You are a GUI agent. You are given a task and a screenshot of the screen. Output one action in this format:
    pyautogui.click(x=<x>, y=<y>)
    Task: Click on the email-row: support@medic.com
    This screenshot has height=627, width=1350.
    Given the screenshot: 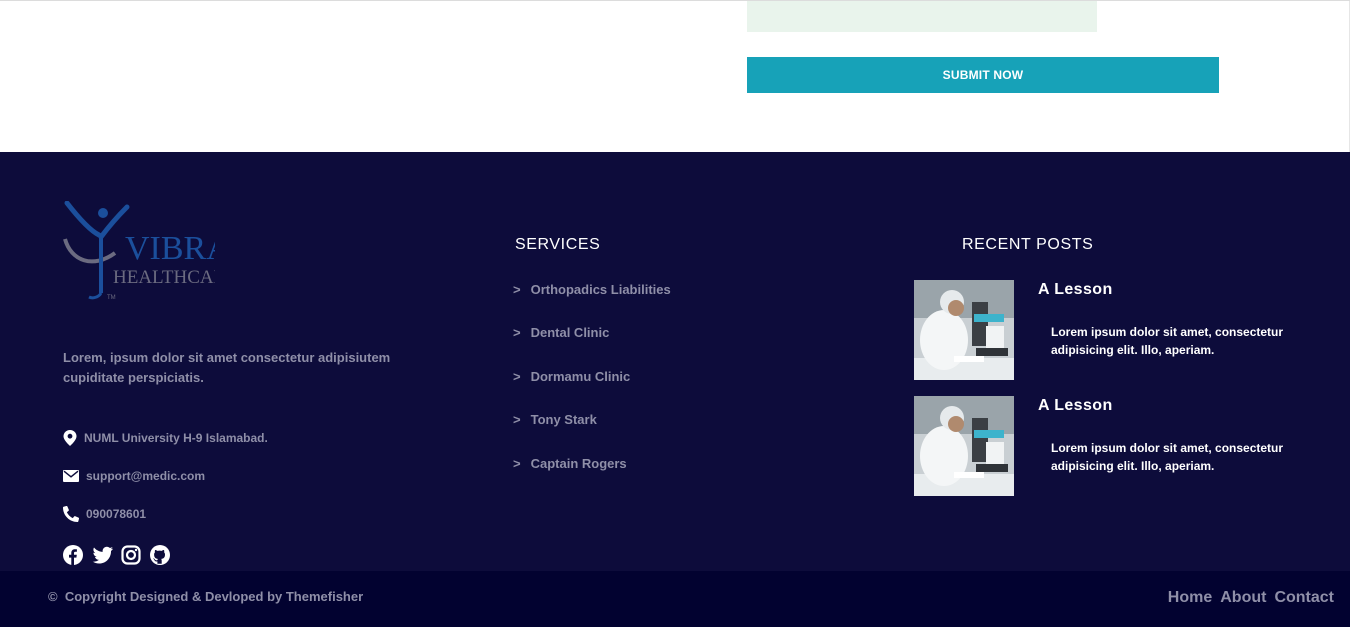 What is the action you would take?
    pyautogui.click(x=134, y=476)
    